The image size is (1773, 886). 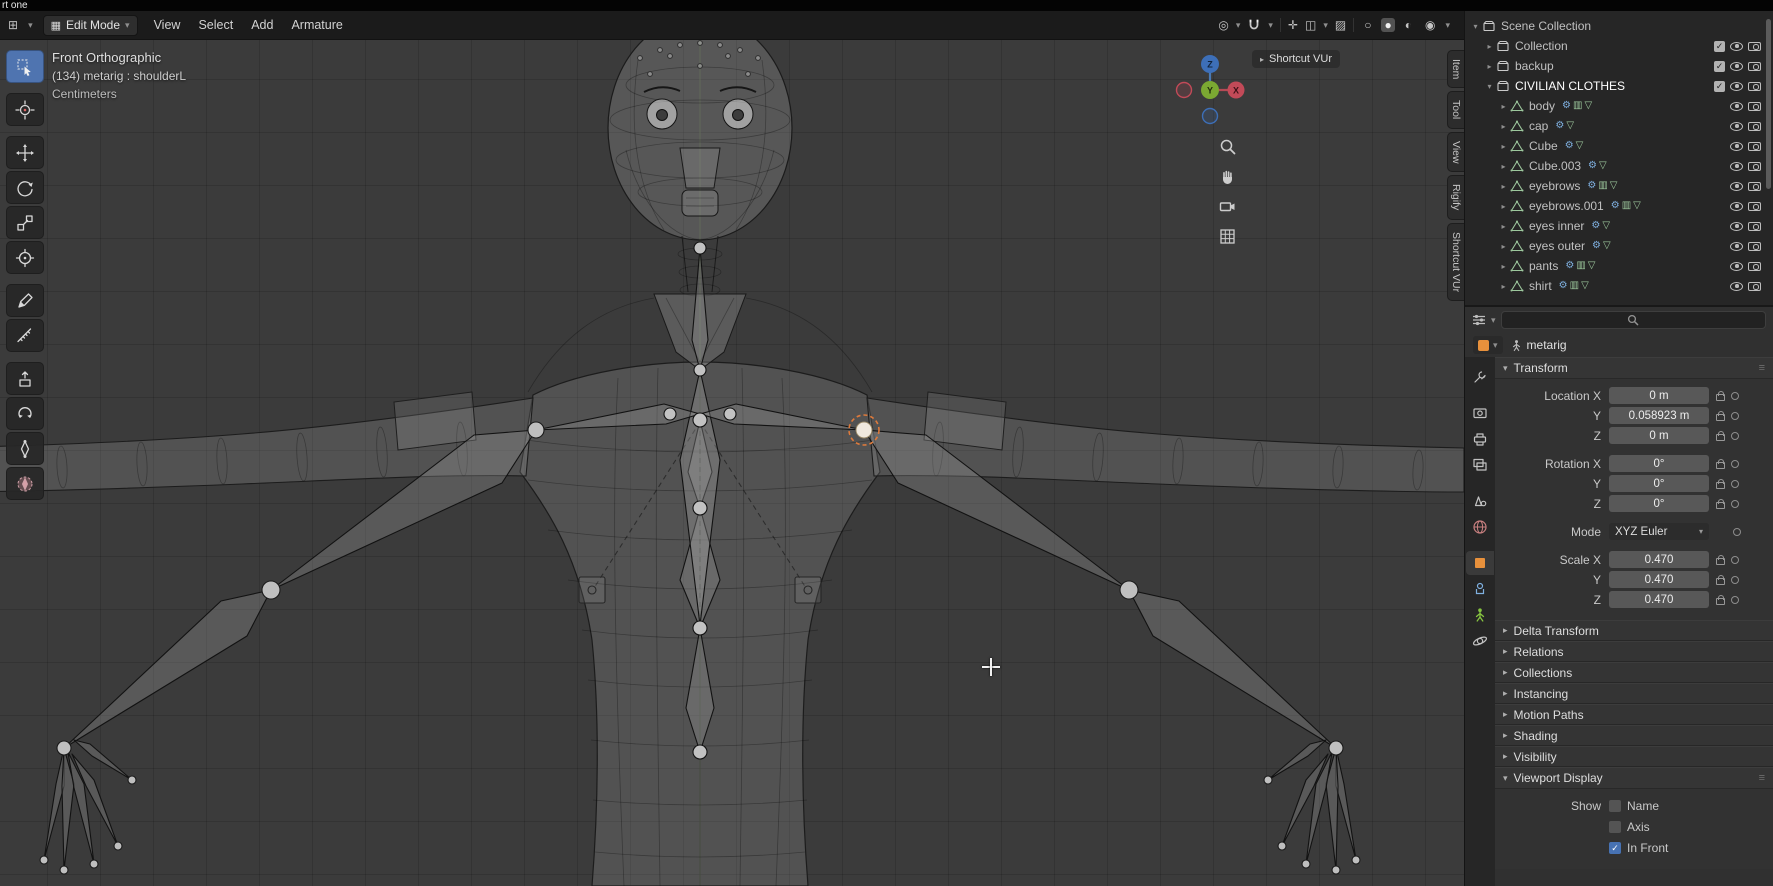 What do you see at coordinates (1619, 146) in the screenshot?
I see `outliner-row-cube: ▸ Cube ⚙ ▽` at bounding box center [1619, 146].